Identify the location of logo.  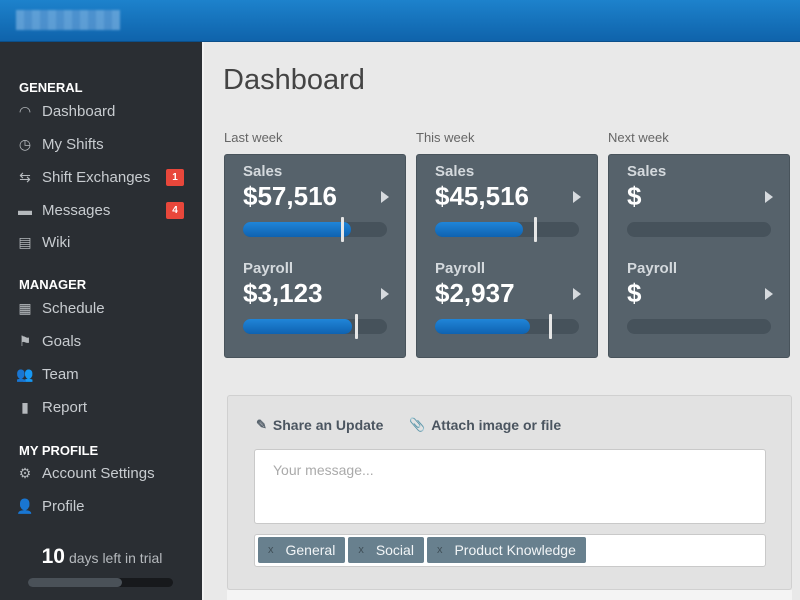
(68, 20).